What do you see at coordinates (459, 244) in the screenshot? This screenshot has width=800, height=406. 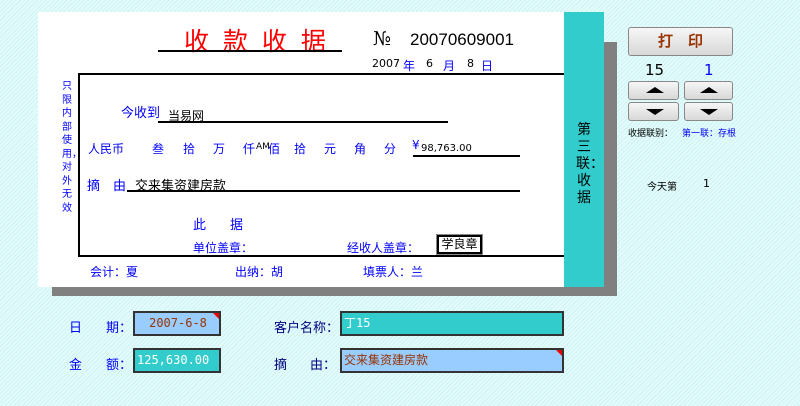 I see `handler-seal: 学良章` at bounding box center [459, 244].